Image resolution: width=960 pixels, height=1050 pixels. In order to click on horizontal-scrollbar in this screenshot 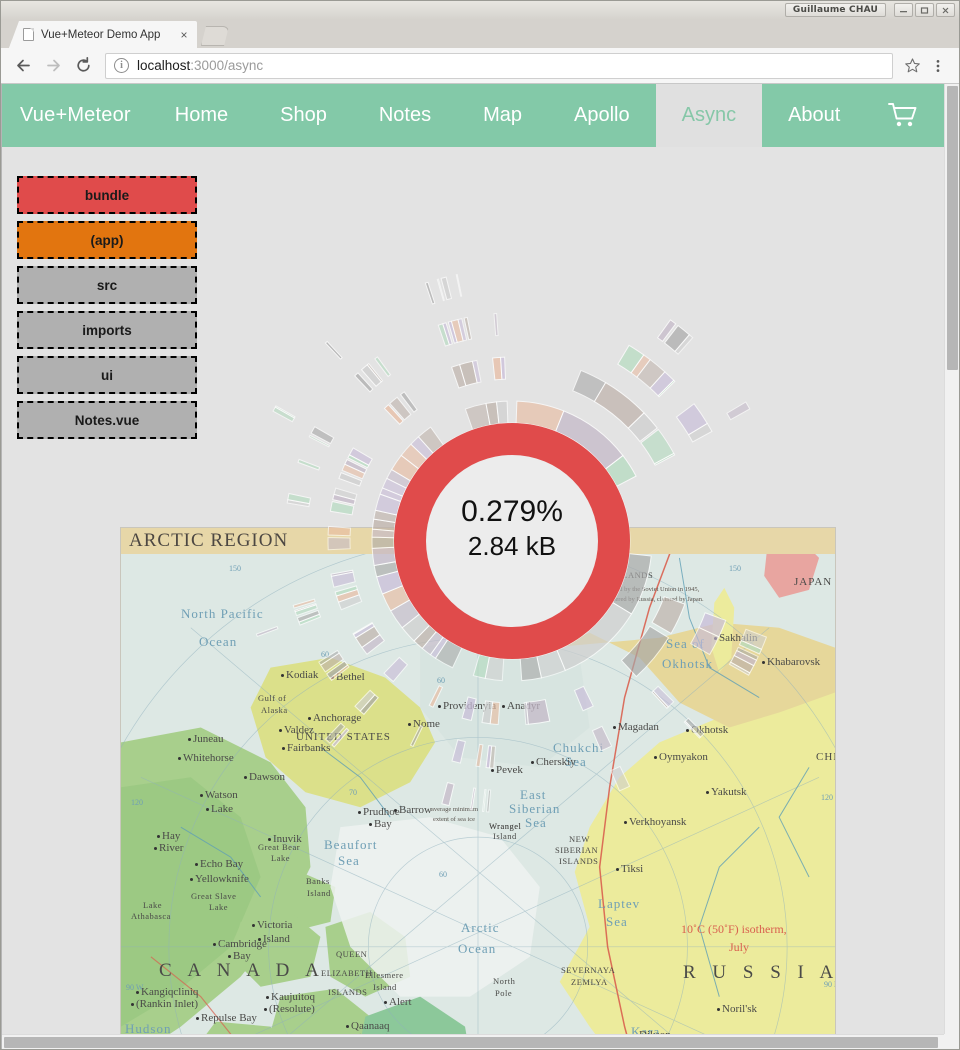, I will do `click(473, 1041)`.